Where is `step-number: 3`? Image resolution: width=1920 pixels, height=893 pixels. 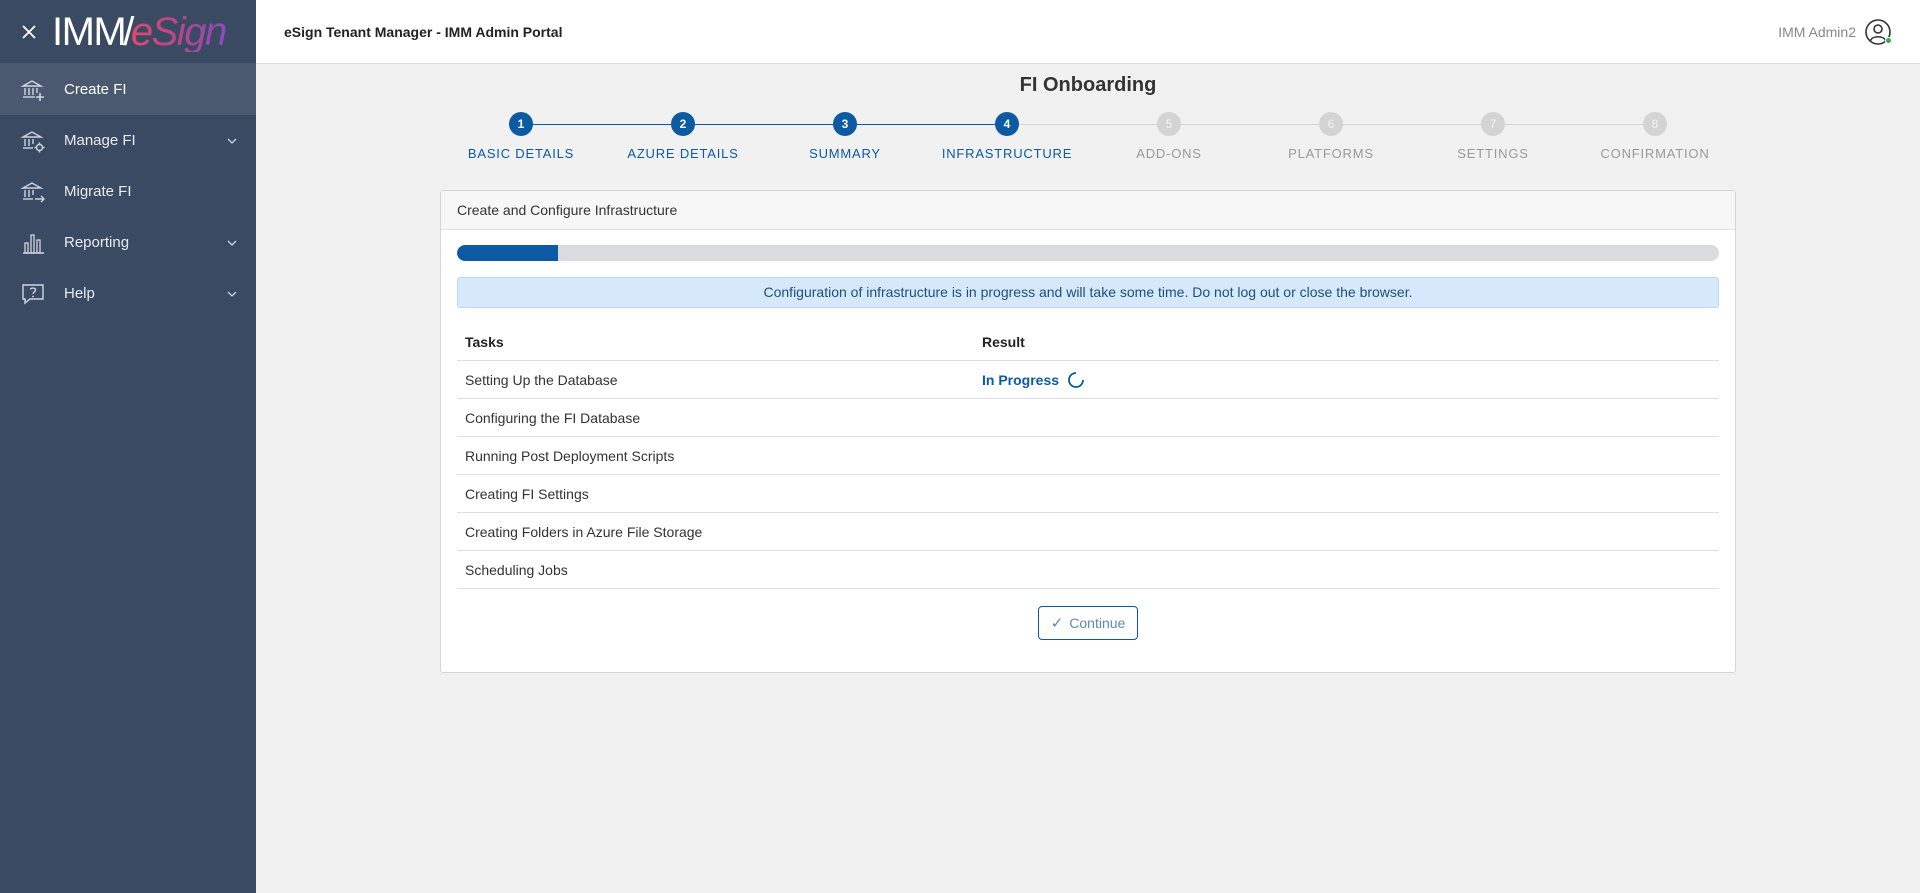
step-number: 3 is located at coordinates (845, 124).